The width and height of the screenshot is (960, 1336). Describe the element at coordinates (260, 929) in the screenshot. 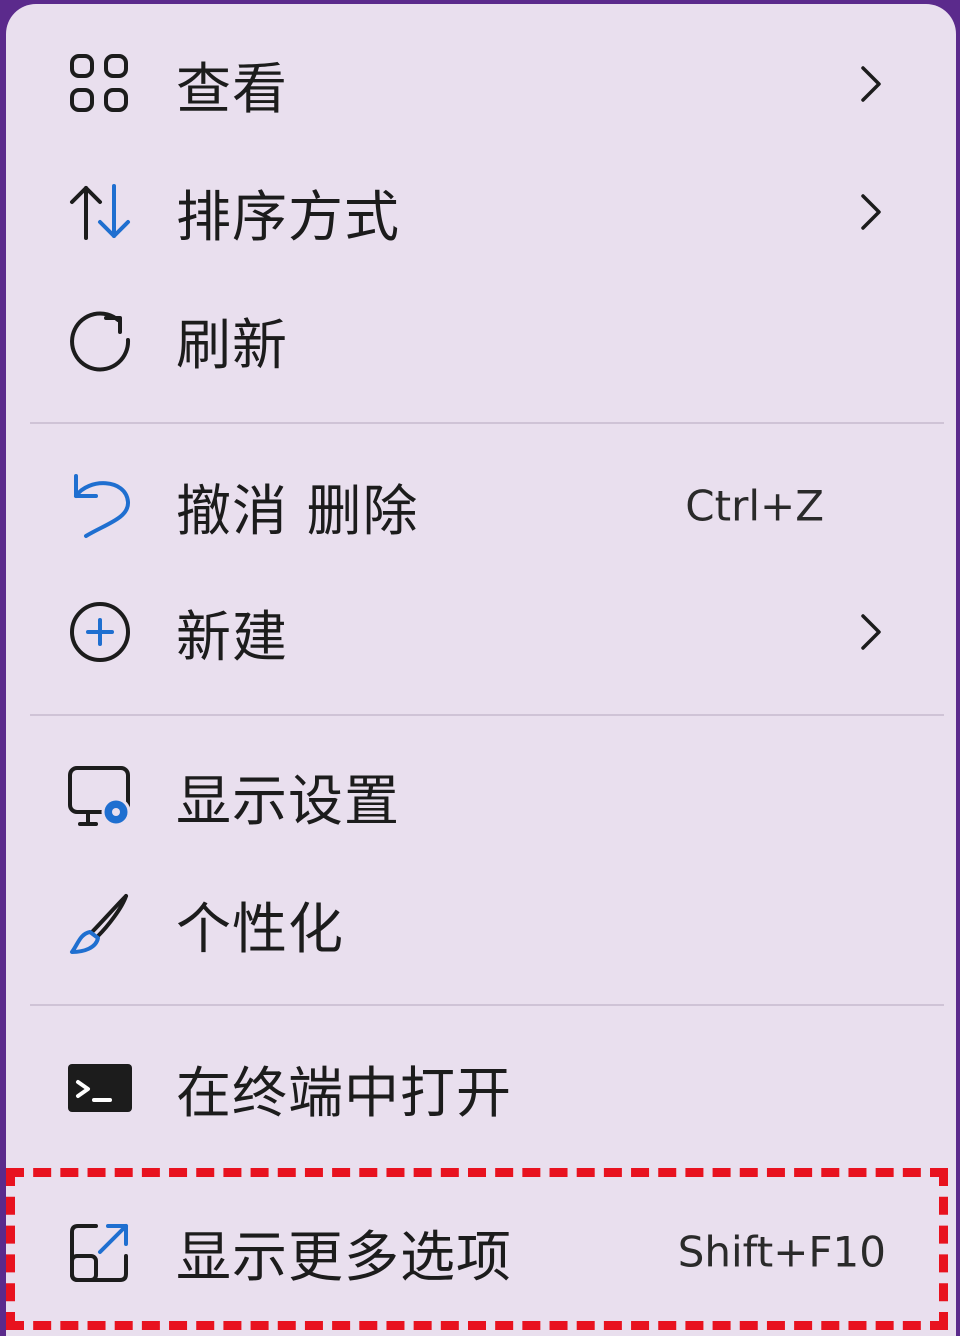

I see `menu-item-label: 个性化` at that location.